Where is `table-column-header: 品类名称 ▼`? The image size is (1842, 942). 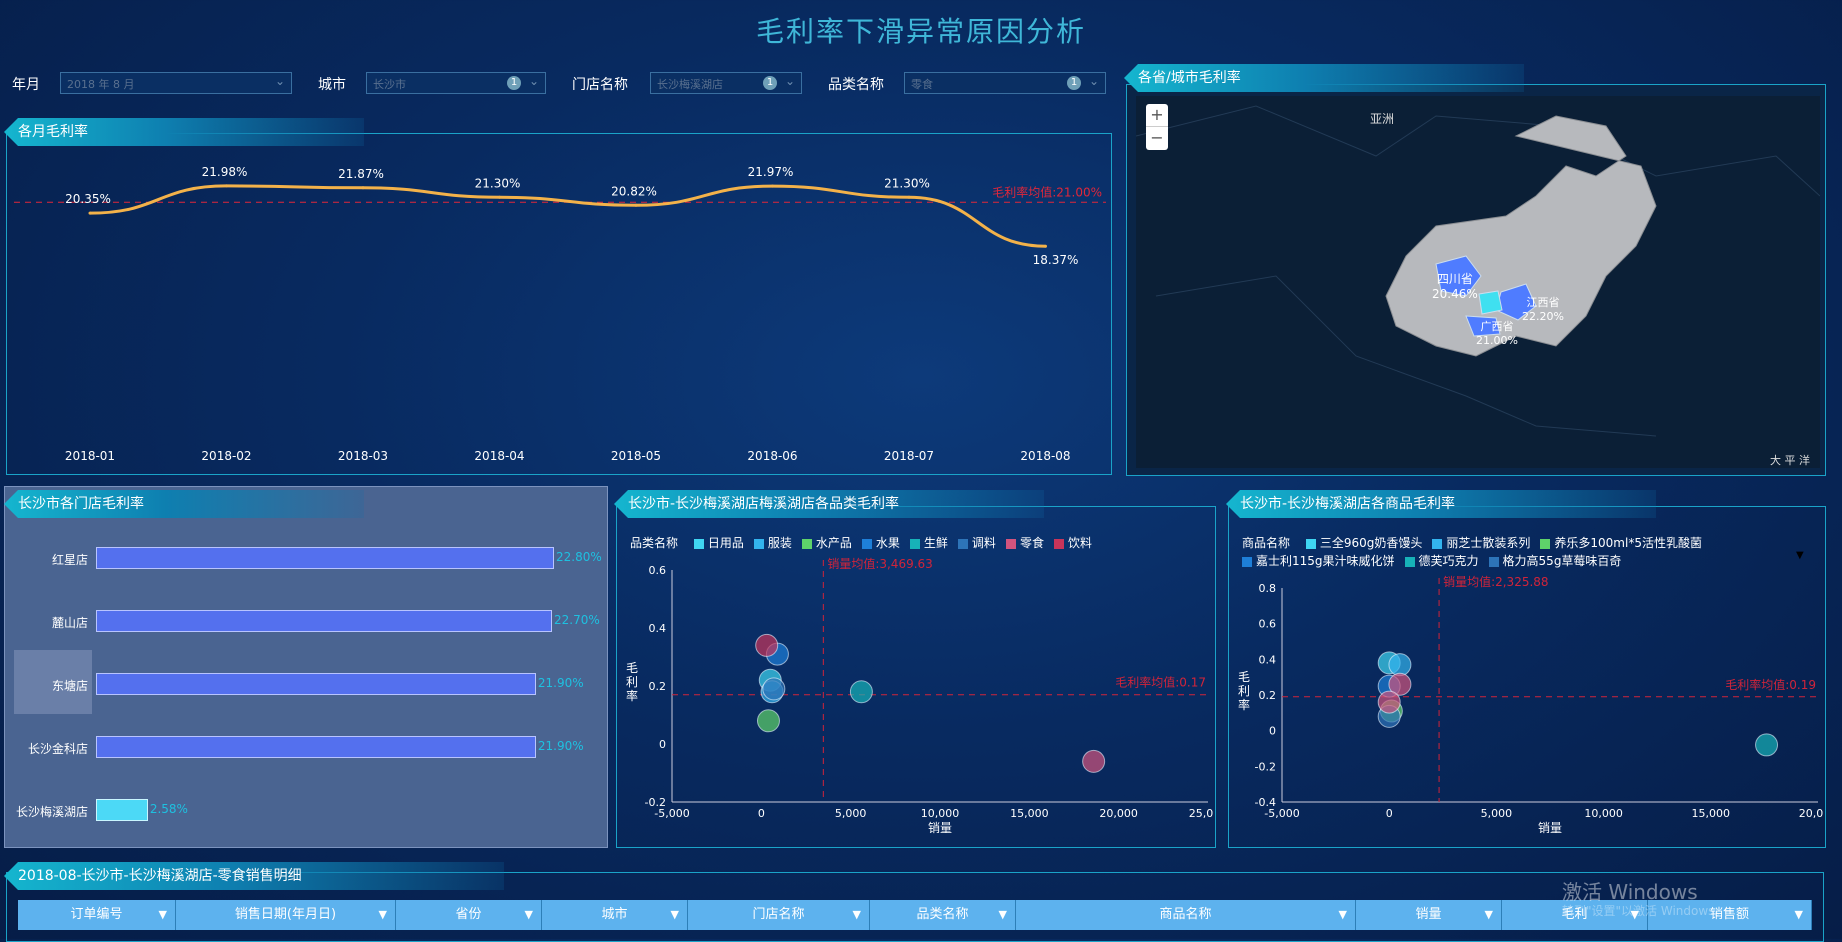
table-column-header: 品类名称 ▼ is located at coordinates (943, 915).